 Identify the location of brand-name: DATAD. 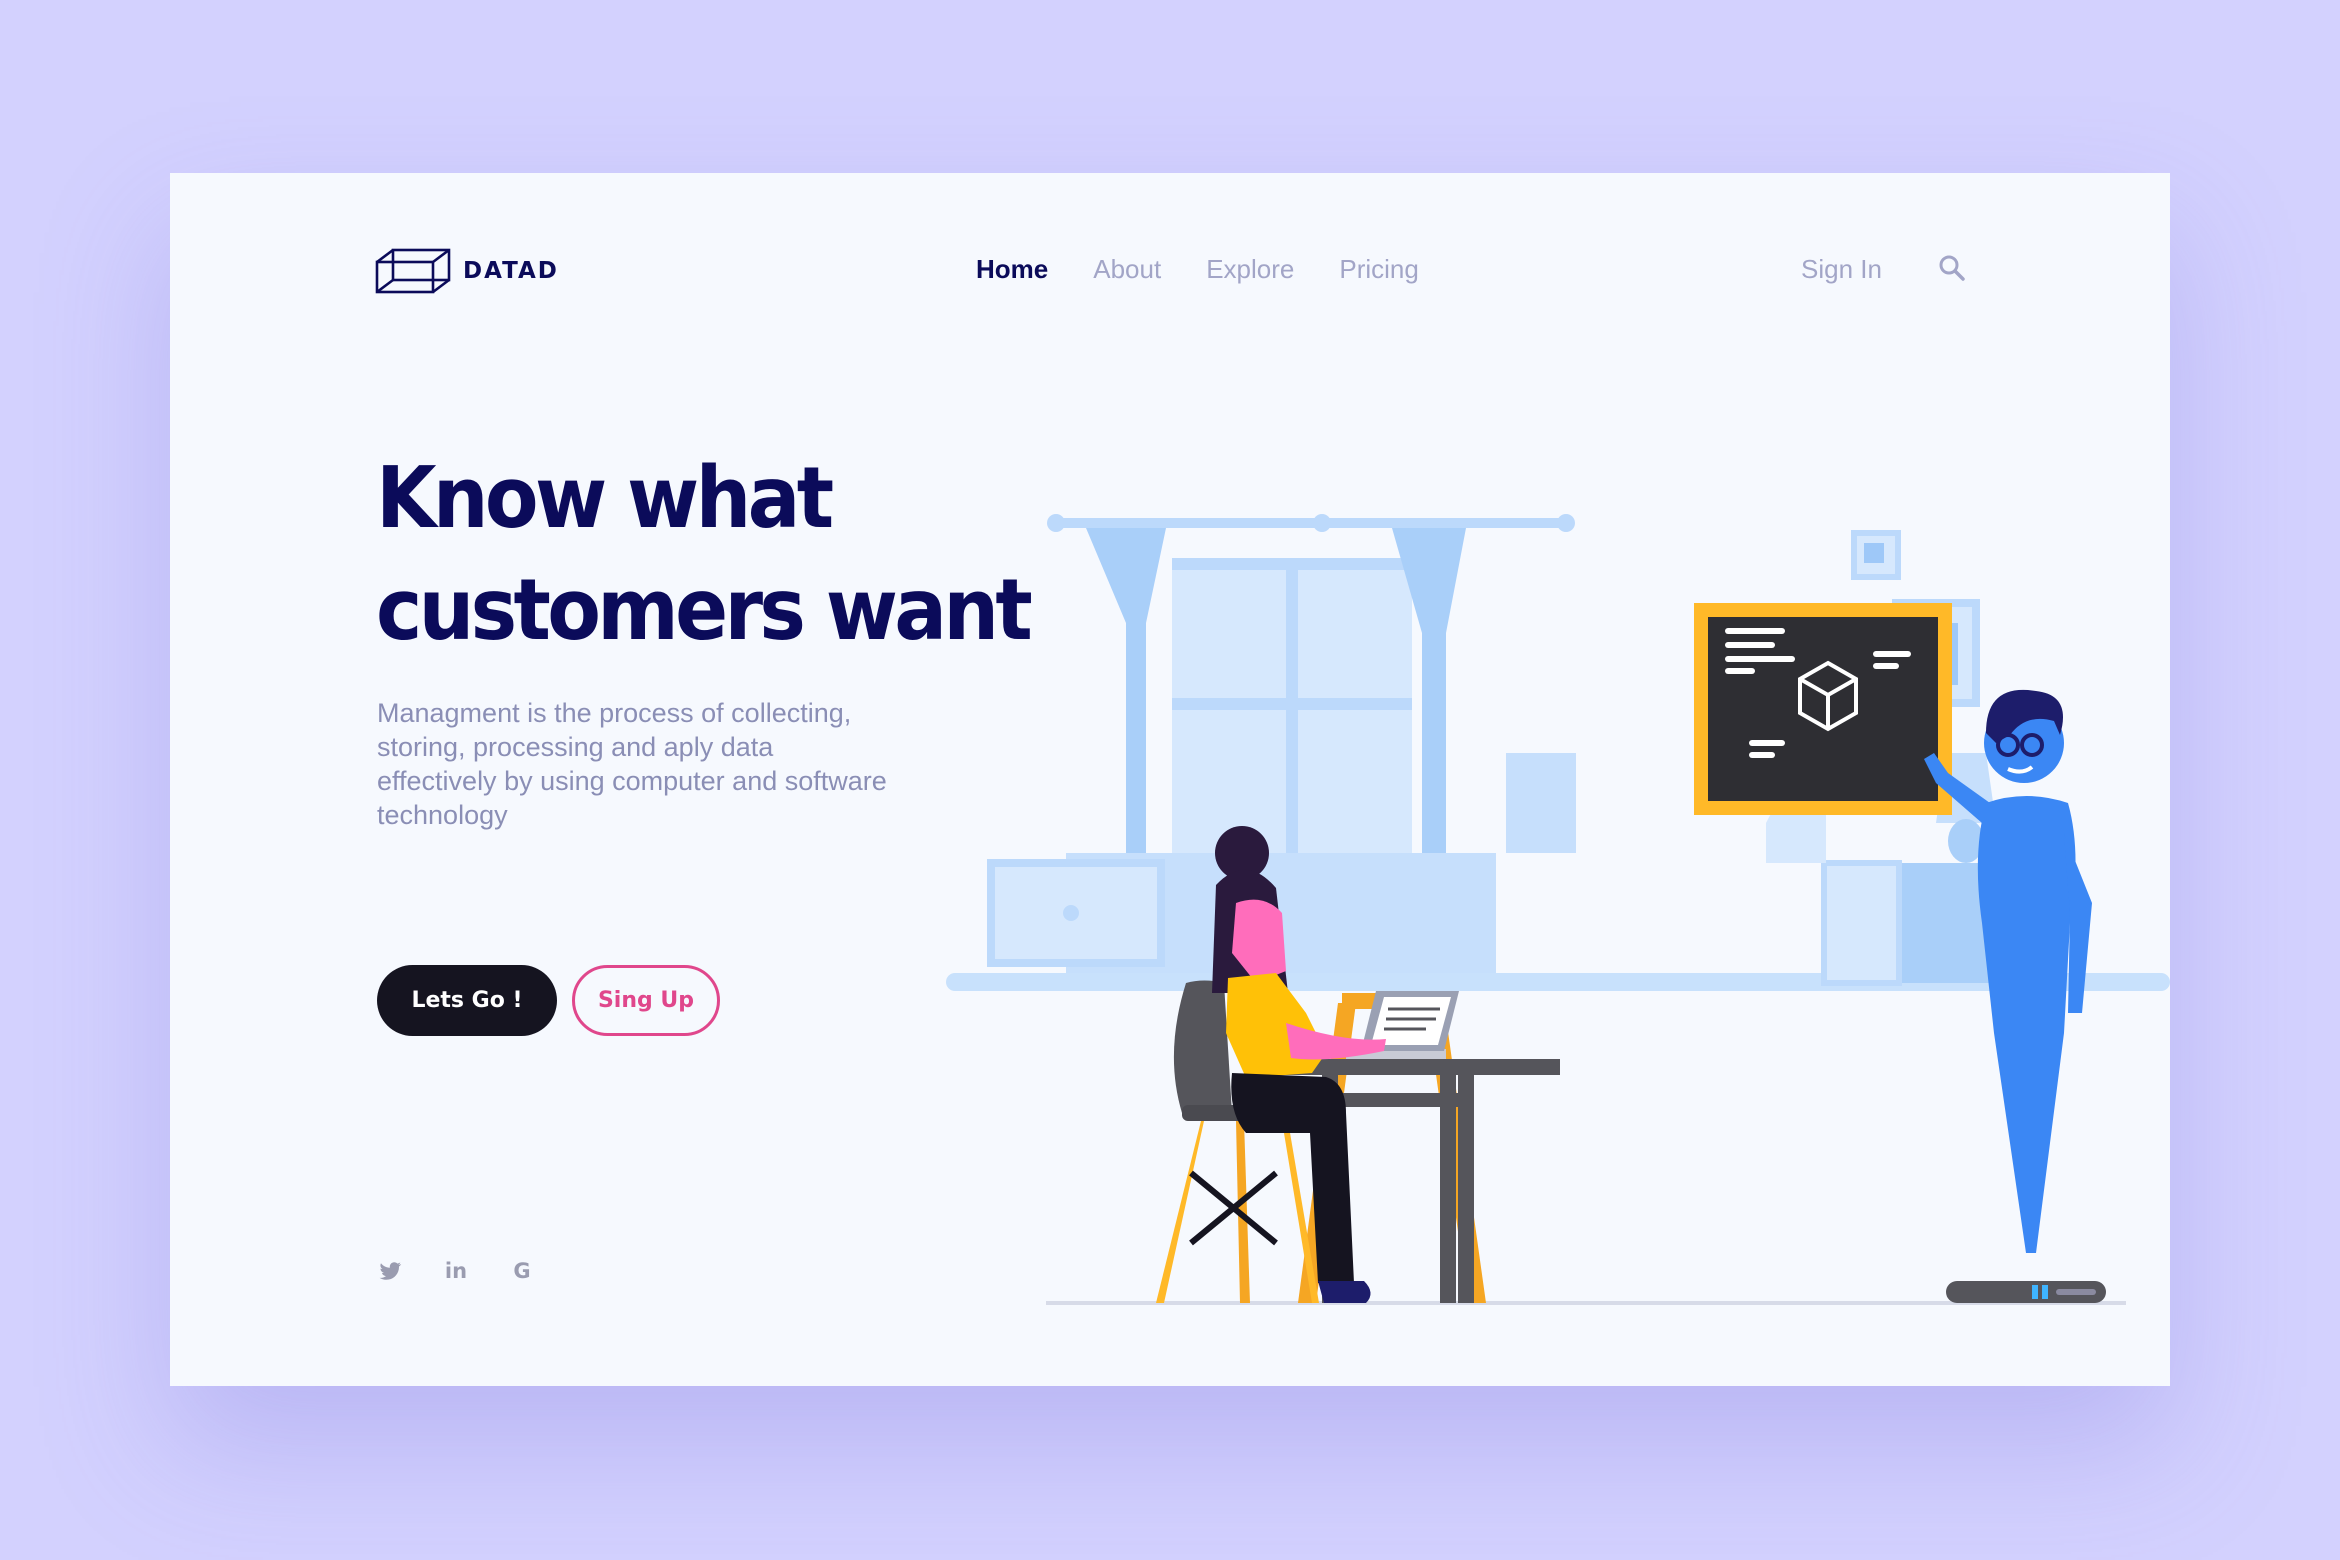
(511, 271).